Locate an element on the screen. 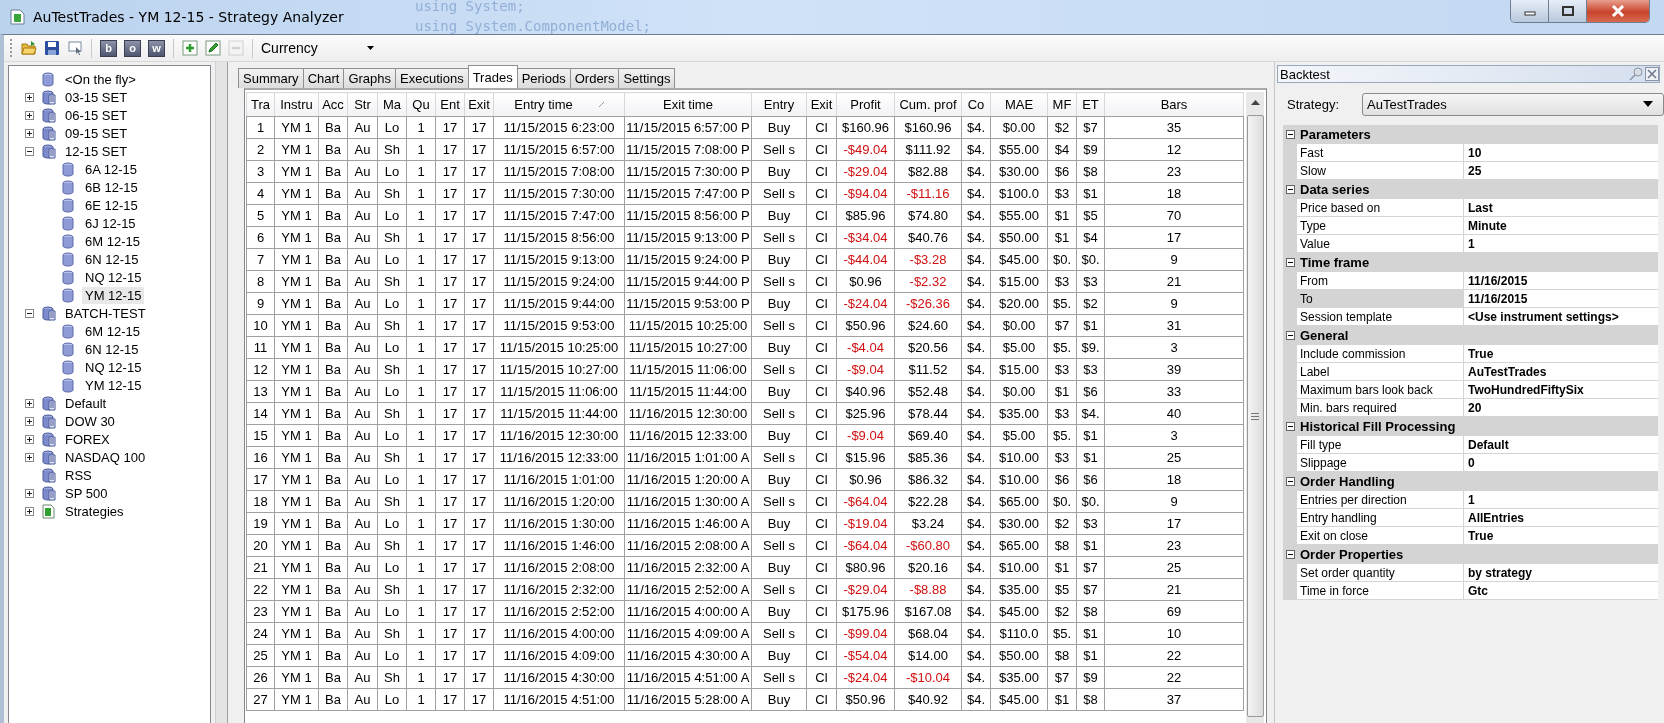  property-name: Entry handling is located at coordinates (1380, 517).